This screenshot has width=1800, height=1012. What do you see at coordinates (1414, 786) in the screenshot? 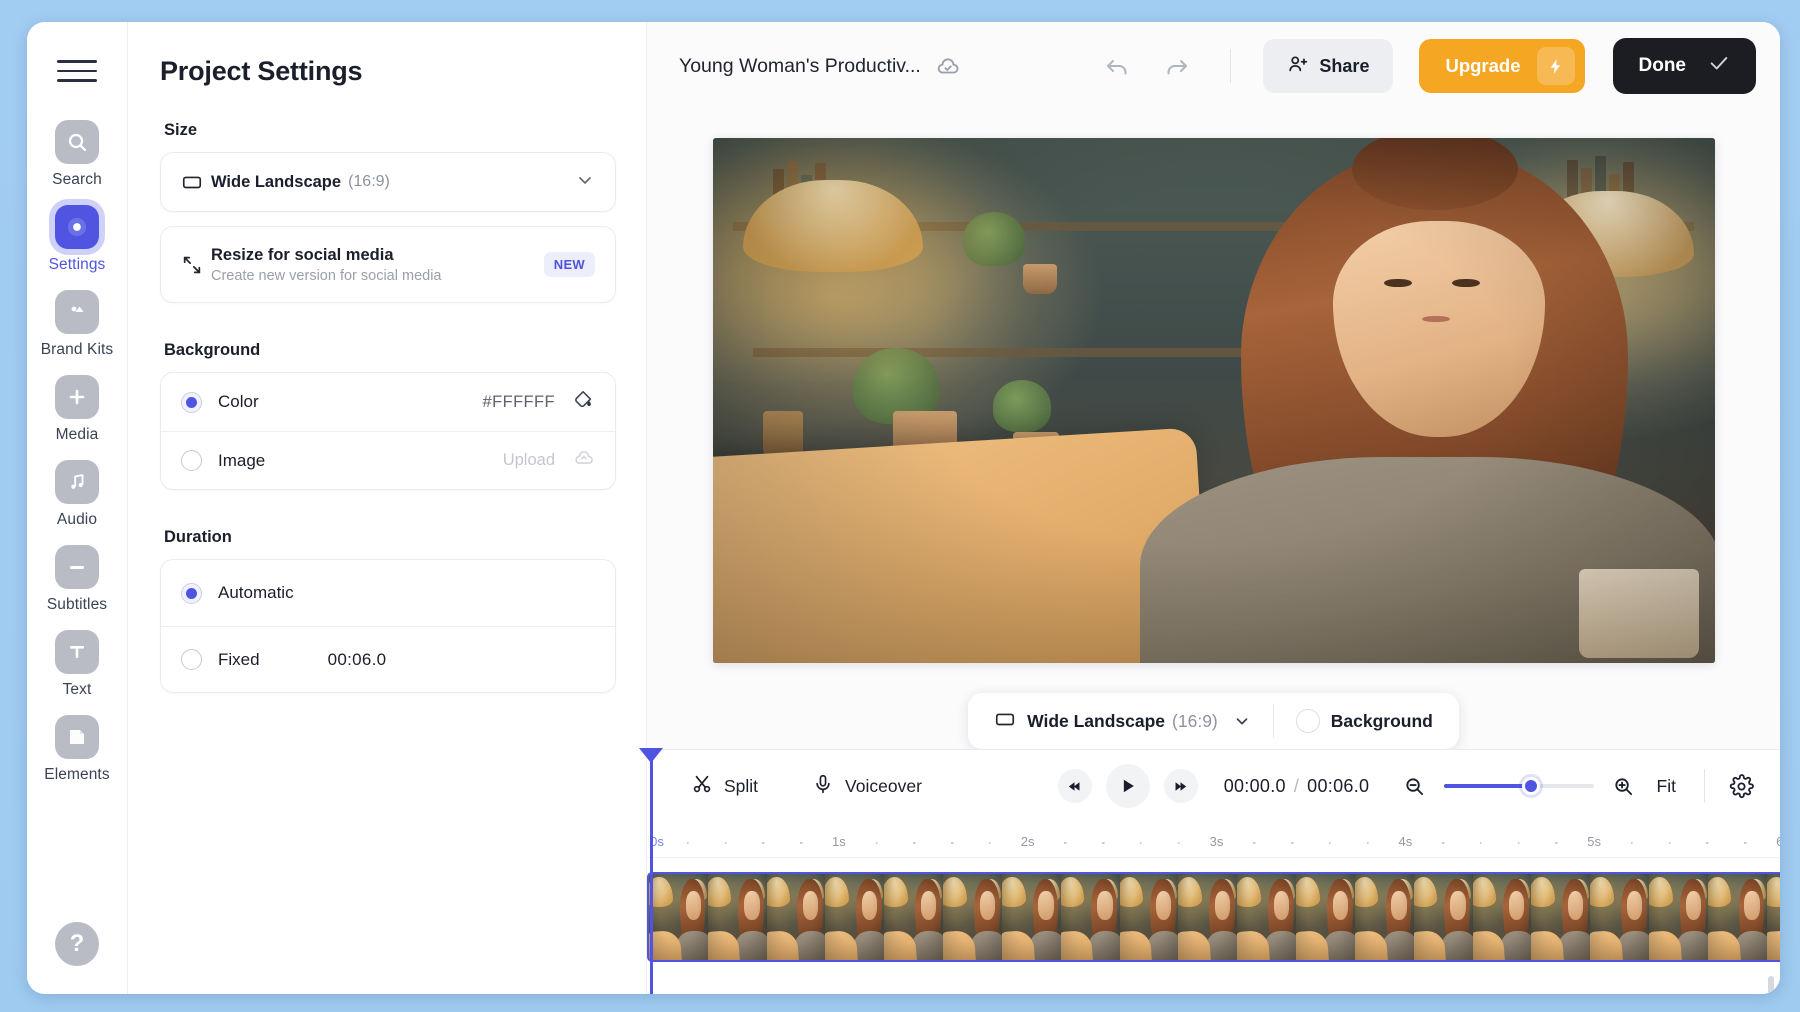
I see `zoom-out-icon` at bounding box center [1414, 786].